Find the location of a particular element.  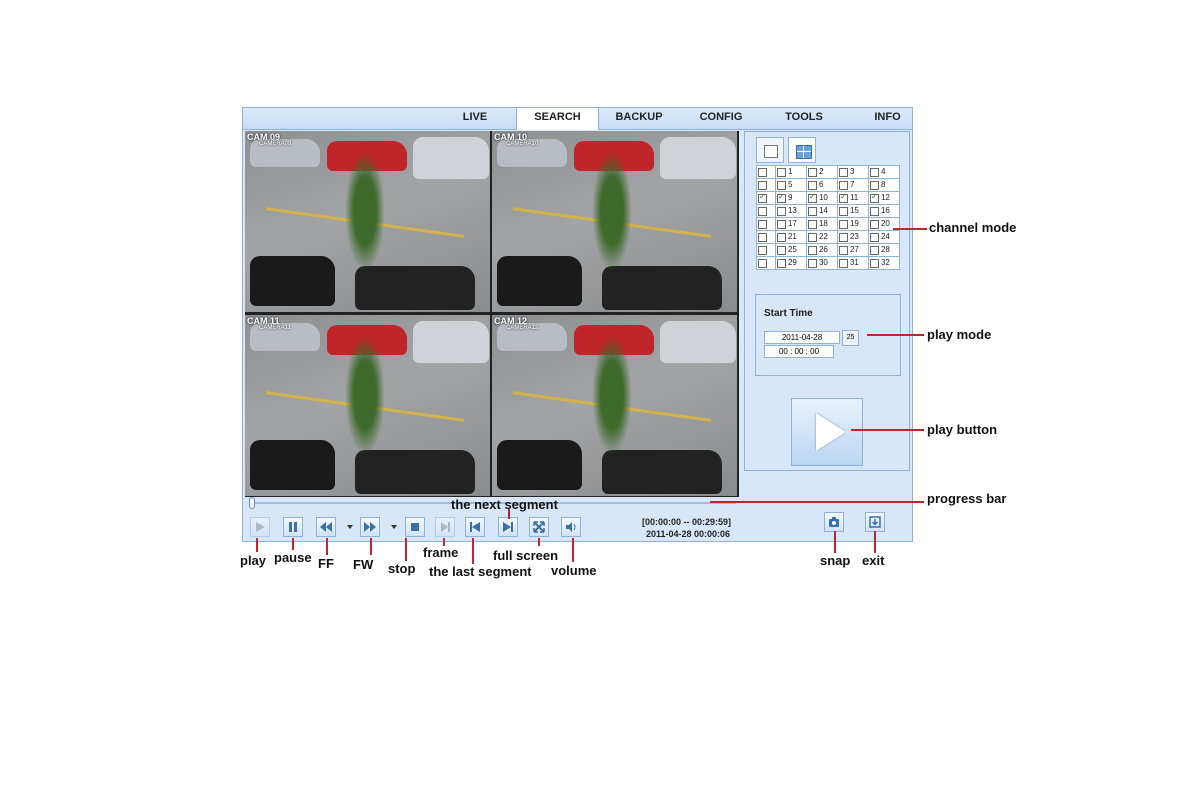

tab-backup: BACKUP is located at coordinates (639, 118).